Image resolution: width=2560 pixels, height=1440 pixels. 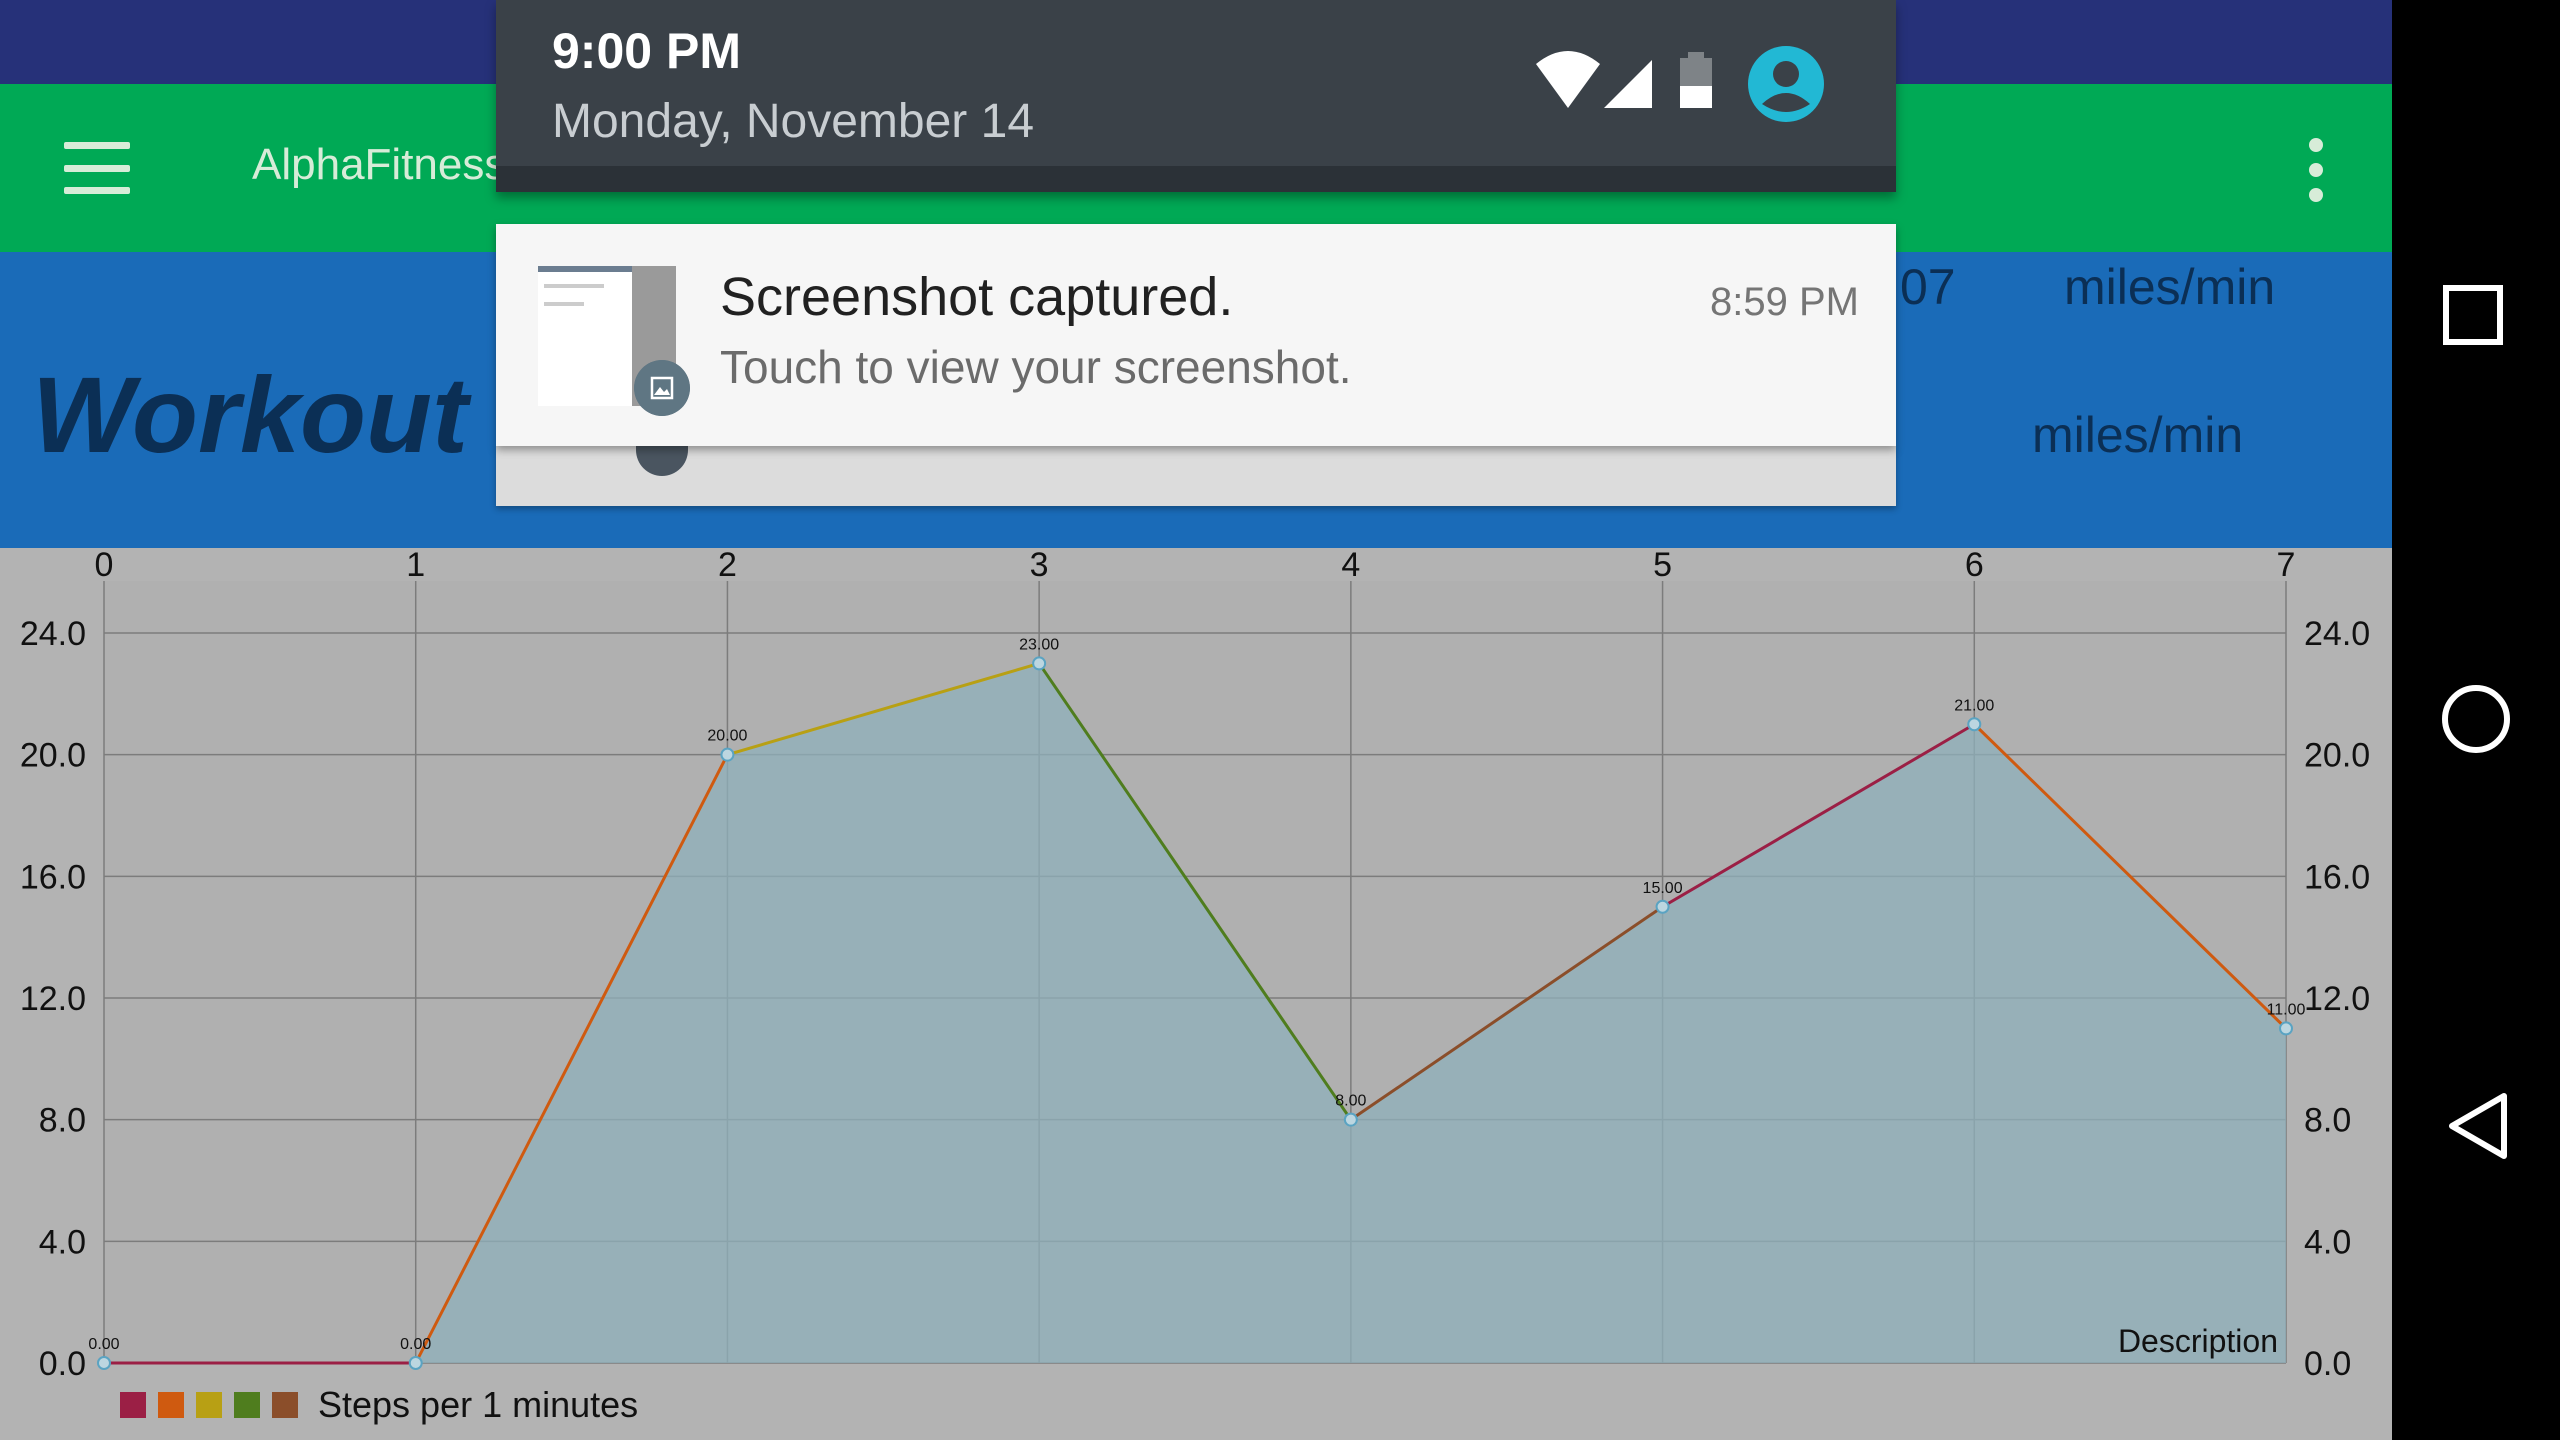 I want to click on data-label: 20.00, so click(x=727, y=736).